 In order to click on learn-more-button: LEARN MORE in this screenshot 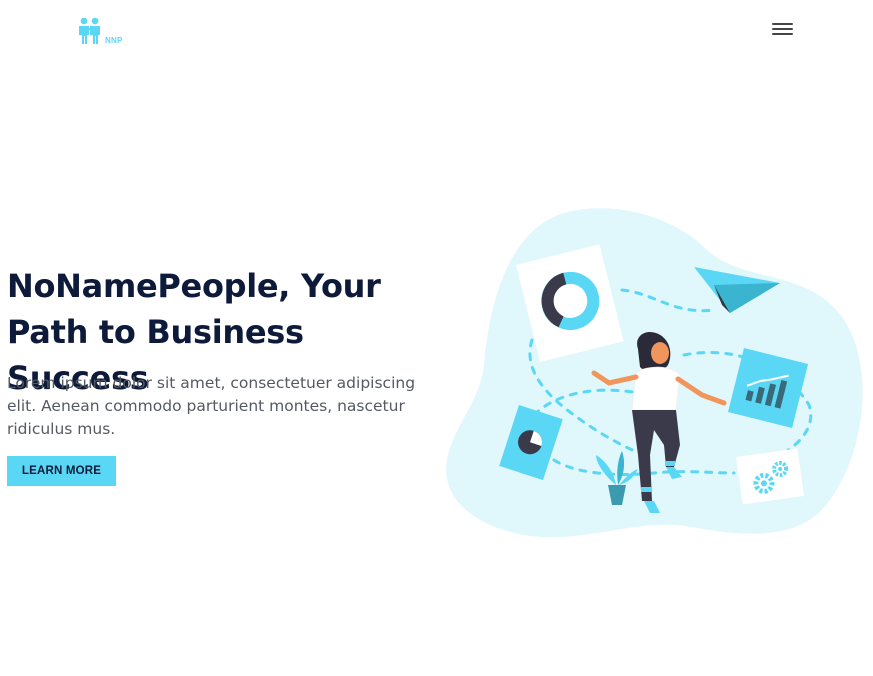, I will do `click(61, 471)`.